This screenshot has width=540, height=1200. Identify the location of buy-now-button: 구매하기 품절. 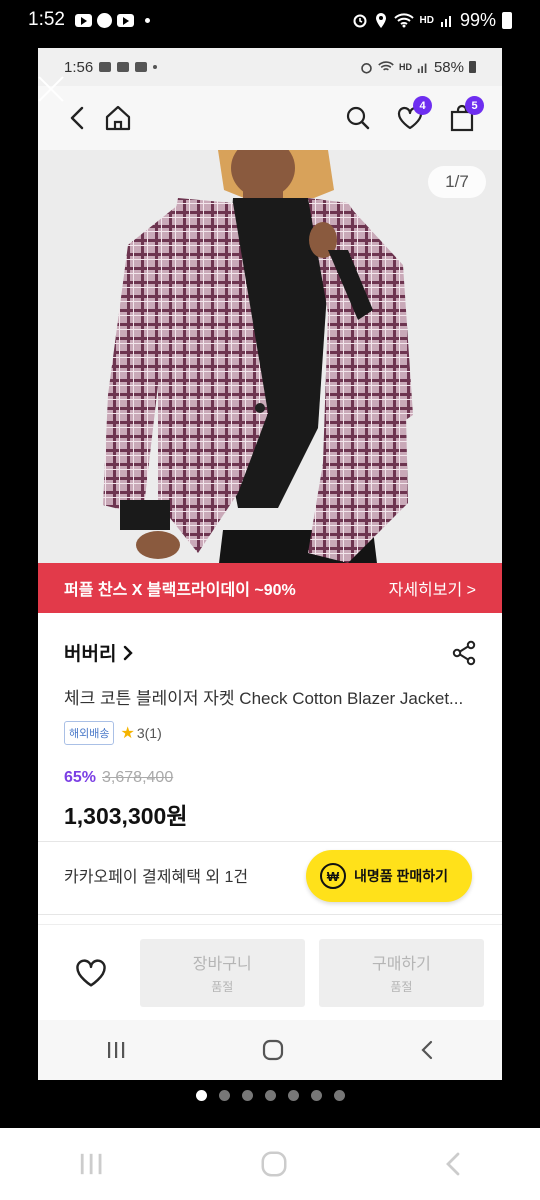
(401, 972).